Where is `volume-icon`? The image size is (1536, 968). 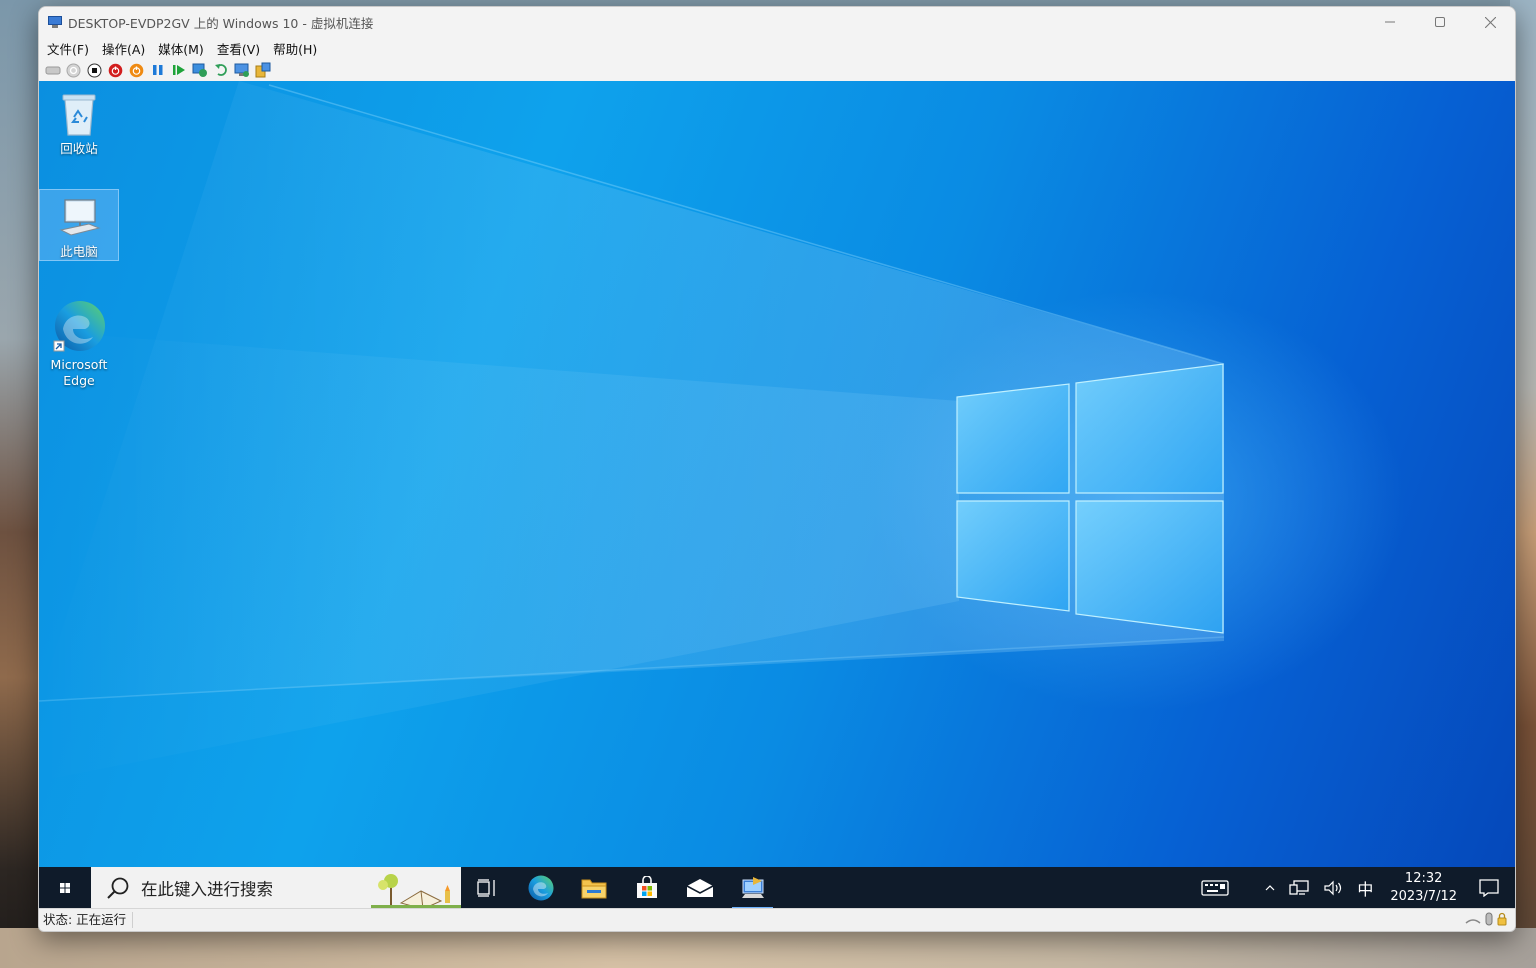 volume-icon is located at coordinates (1333, 888).